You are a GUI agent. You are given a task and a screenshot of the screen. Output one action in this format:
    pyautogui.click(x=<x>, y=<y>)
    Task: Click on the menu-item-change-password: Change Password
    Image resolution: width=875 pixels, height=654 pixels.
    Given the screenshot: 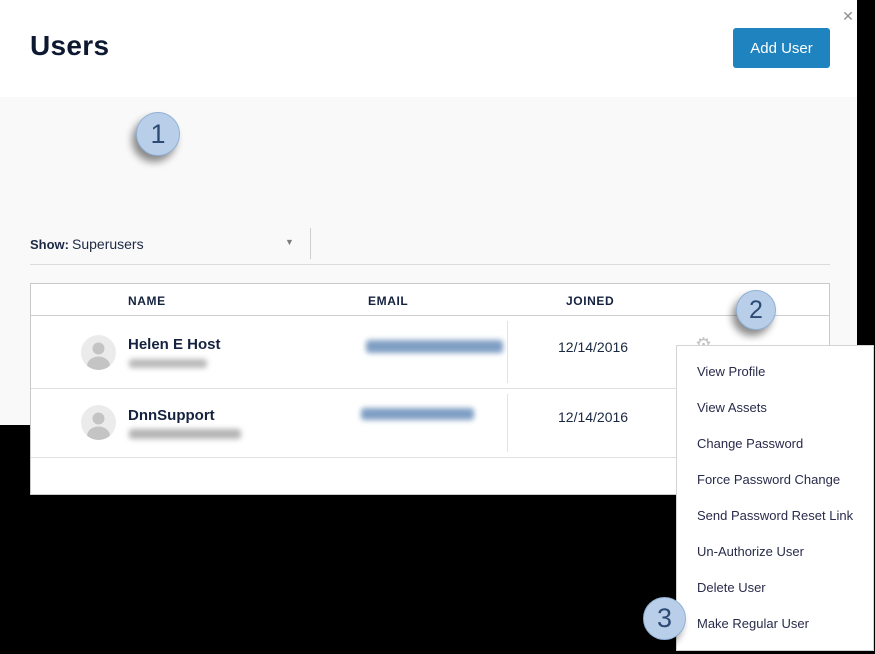 What is the action you would take?
    pyautogui.click(x=775, y=444)
    